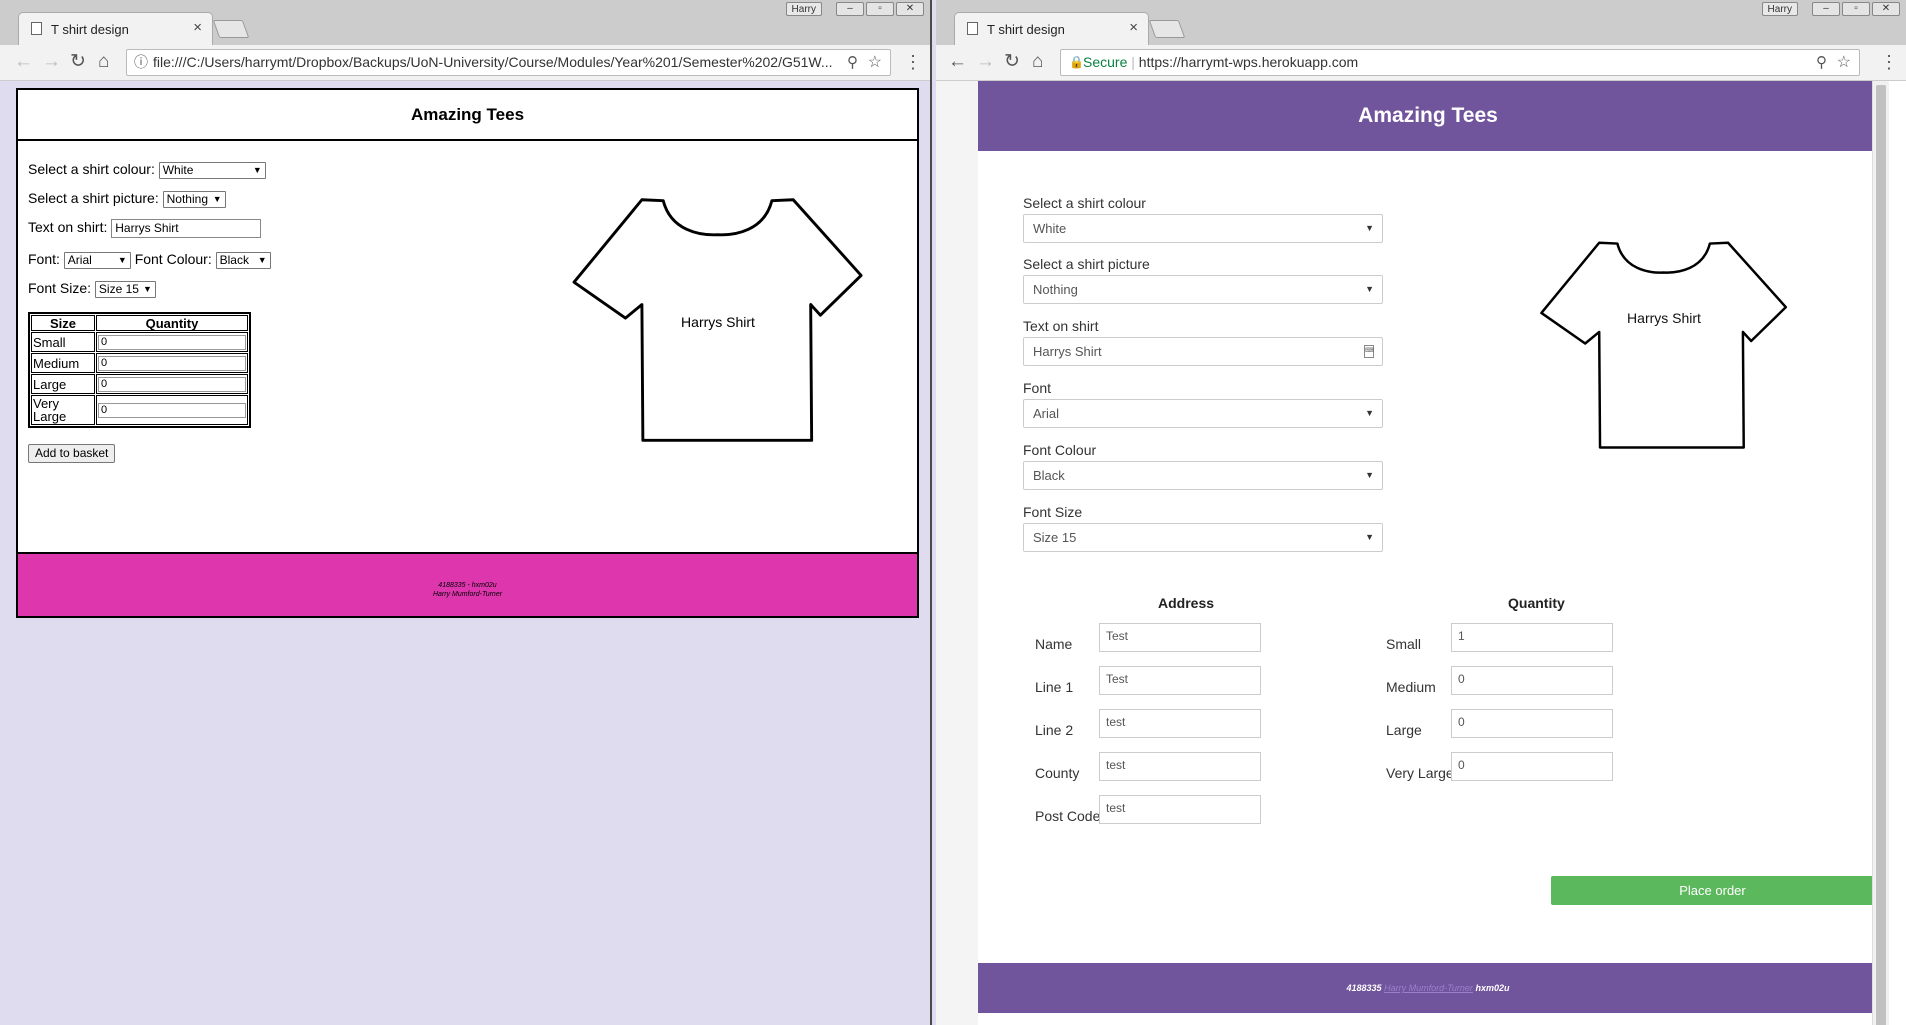 The image size is (1906, 1025). I want to click on text-label: Text on shirt:, so click(68, 227).